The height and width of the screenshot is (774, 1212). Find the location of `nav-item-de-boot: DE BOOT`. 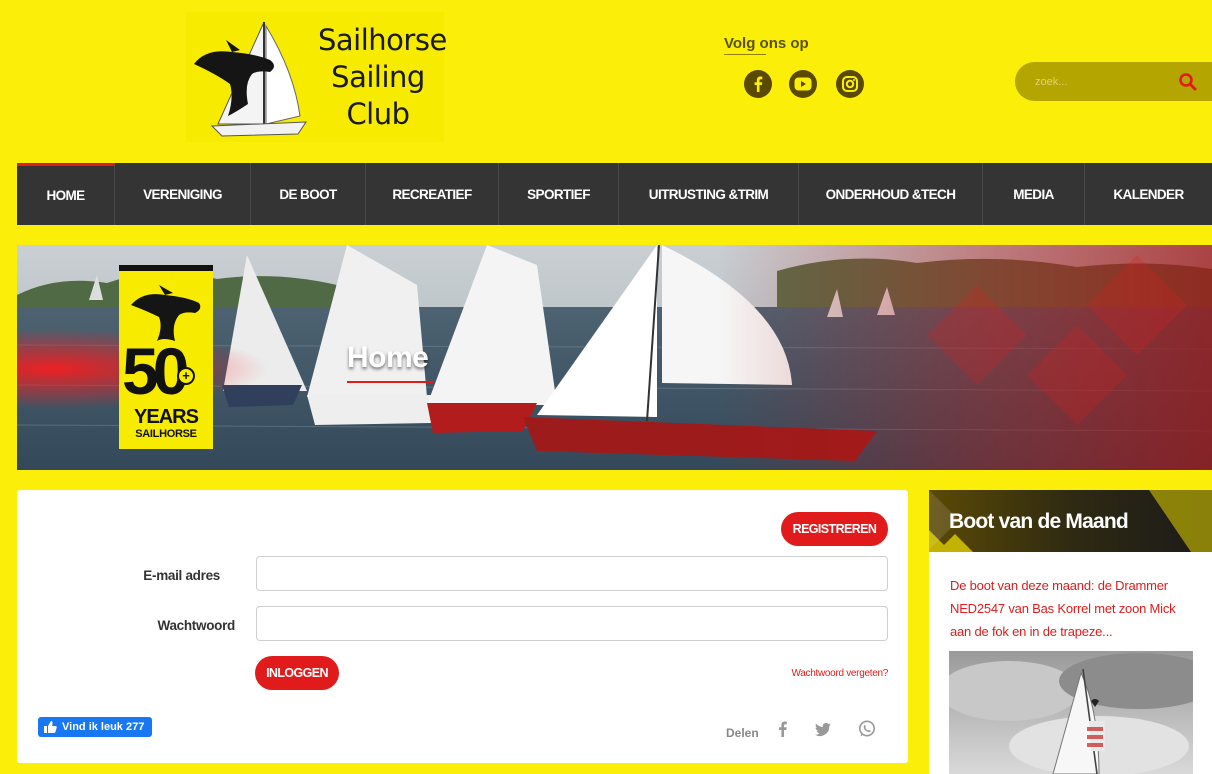

nav-item-de-boot: DE BOOT is located at coordinates (308, 194).